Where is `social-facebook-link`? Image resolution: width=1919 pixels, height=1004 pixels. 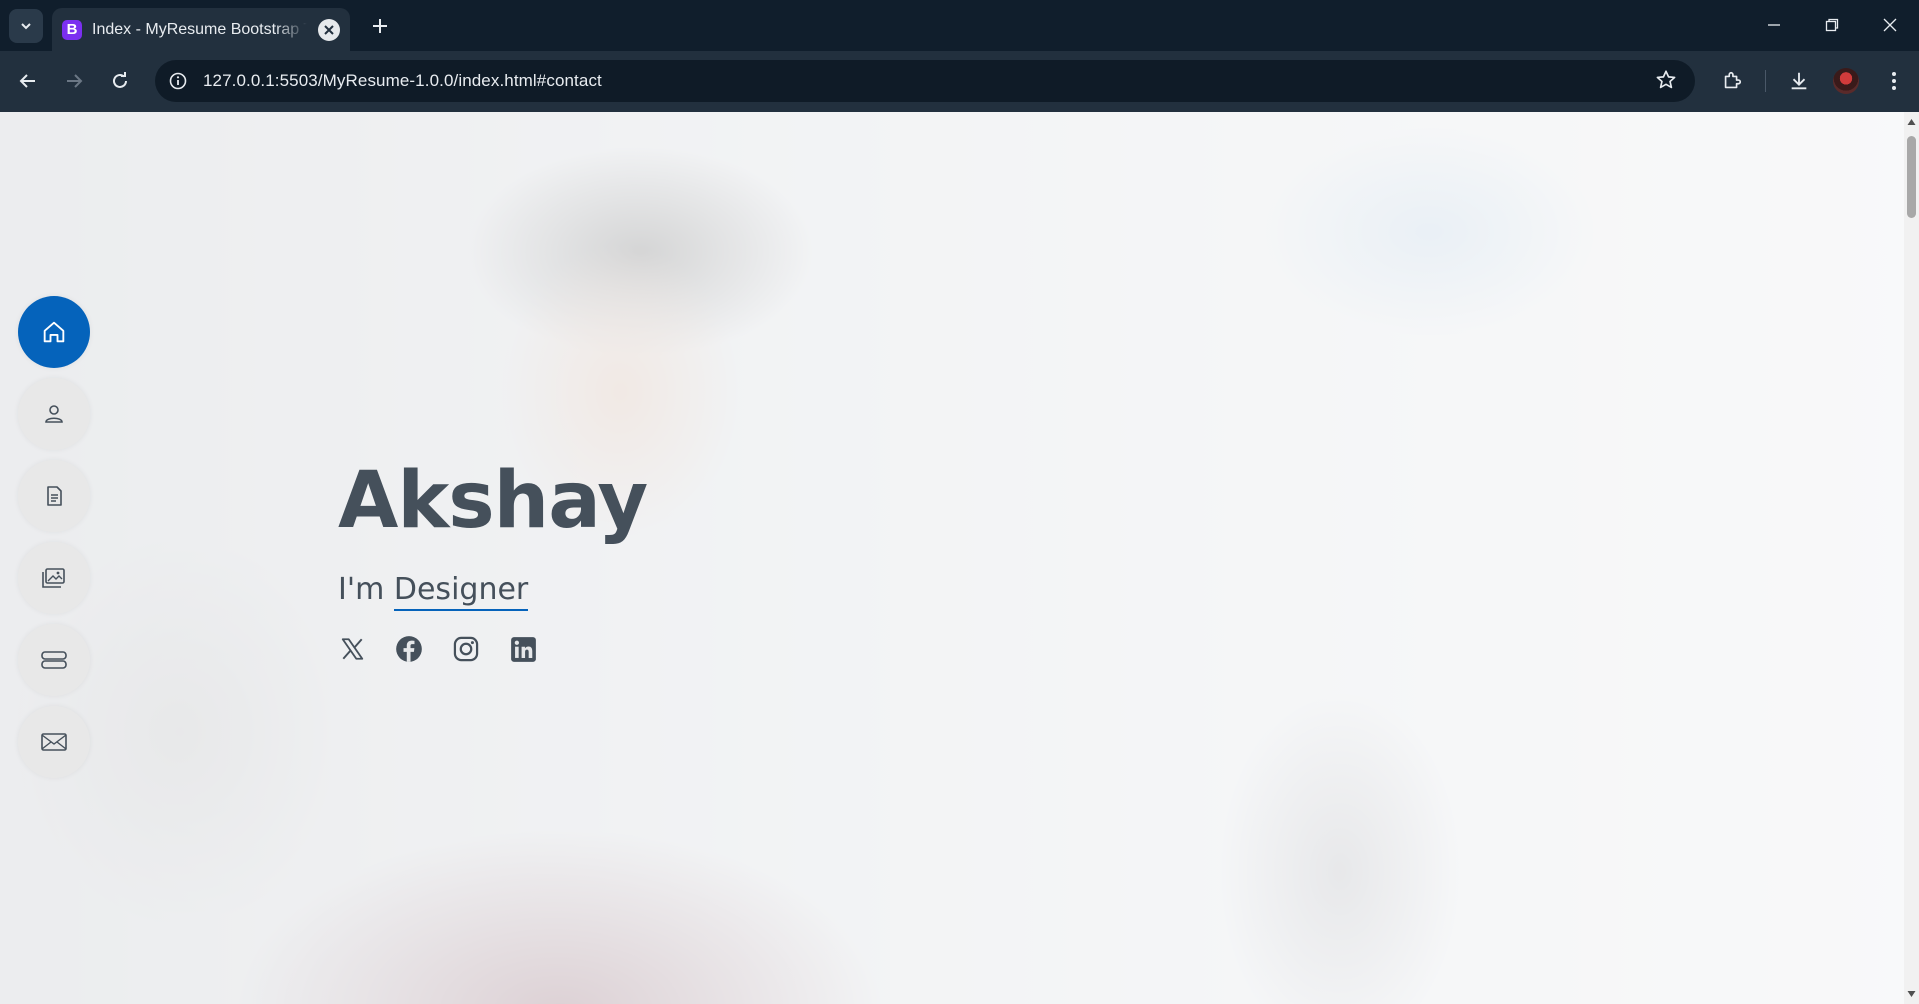
social-facebook-link is located at coordinates (409, 649).